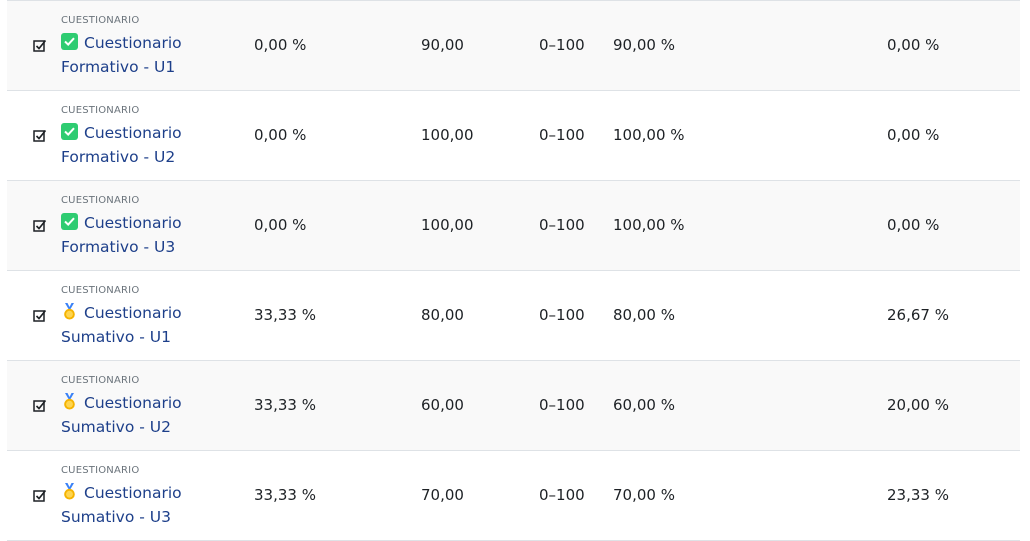 This screenshot has height=541, width=1030. Describe the element at coordinates (918, 315) in the screenshot. I see `course-total-contribution: 26,67 %` at that location.